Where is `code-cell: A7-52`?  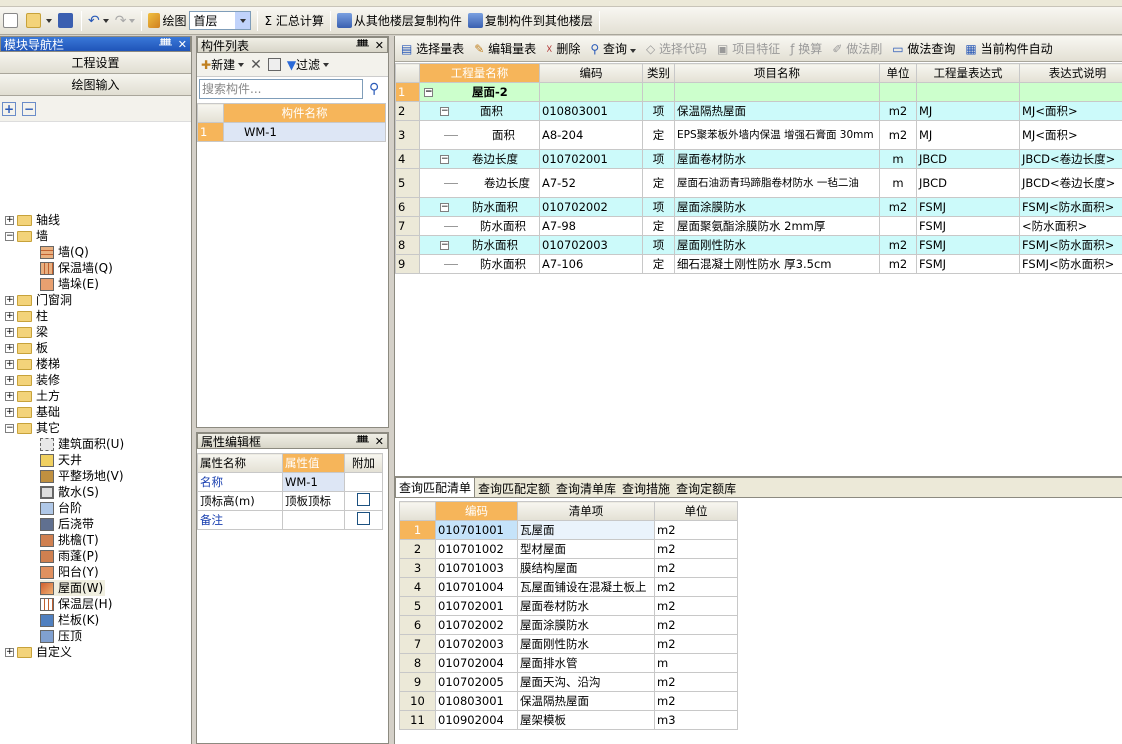 code-cell: A7-52 is located at coordinates (591, 183).